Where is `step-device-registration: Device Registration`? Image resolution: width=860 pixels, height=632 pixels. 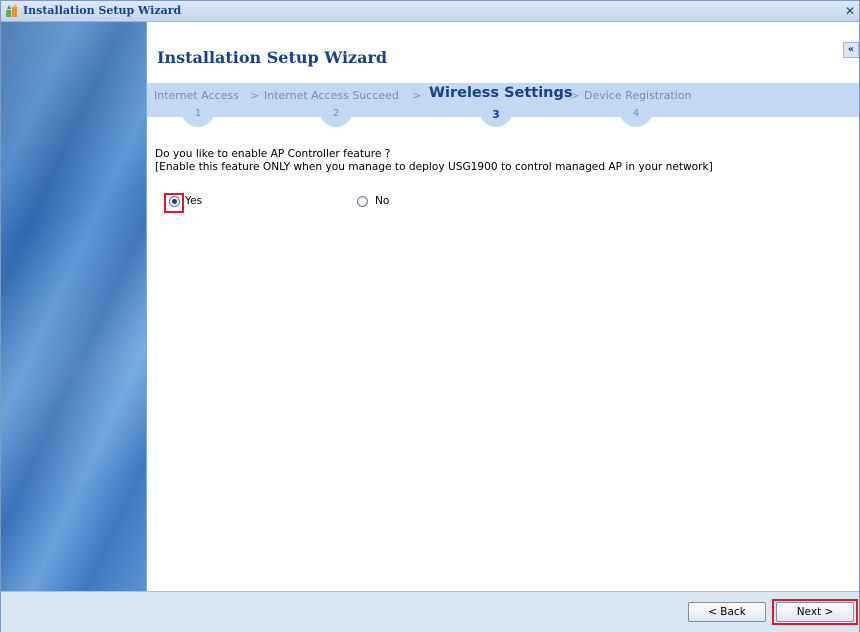 step-device-registration: Device Registration is located at coordinates (638, 95).